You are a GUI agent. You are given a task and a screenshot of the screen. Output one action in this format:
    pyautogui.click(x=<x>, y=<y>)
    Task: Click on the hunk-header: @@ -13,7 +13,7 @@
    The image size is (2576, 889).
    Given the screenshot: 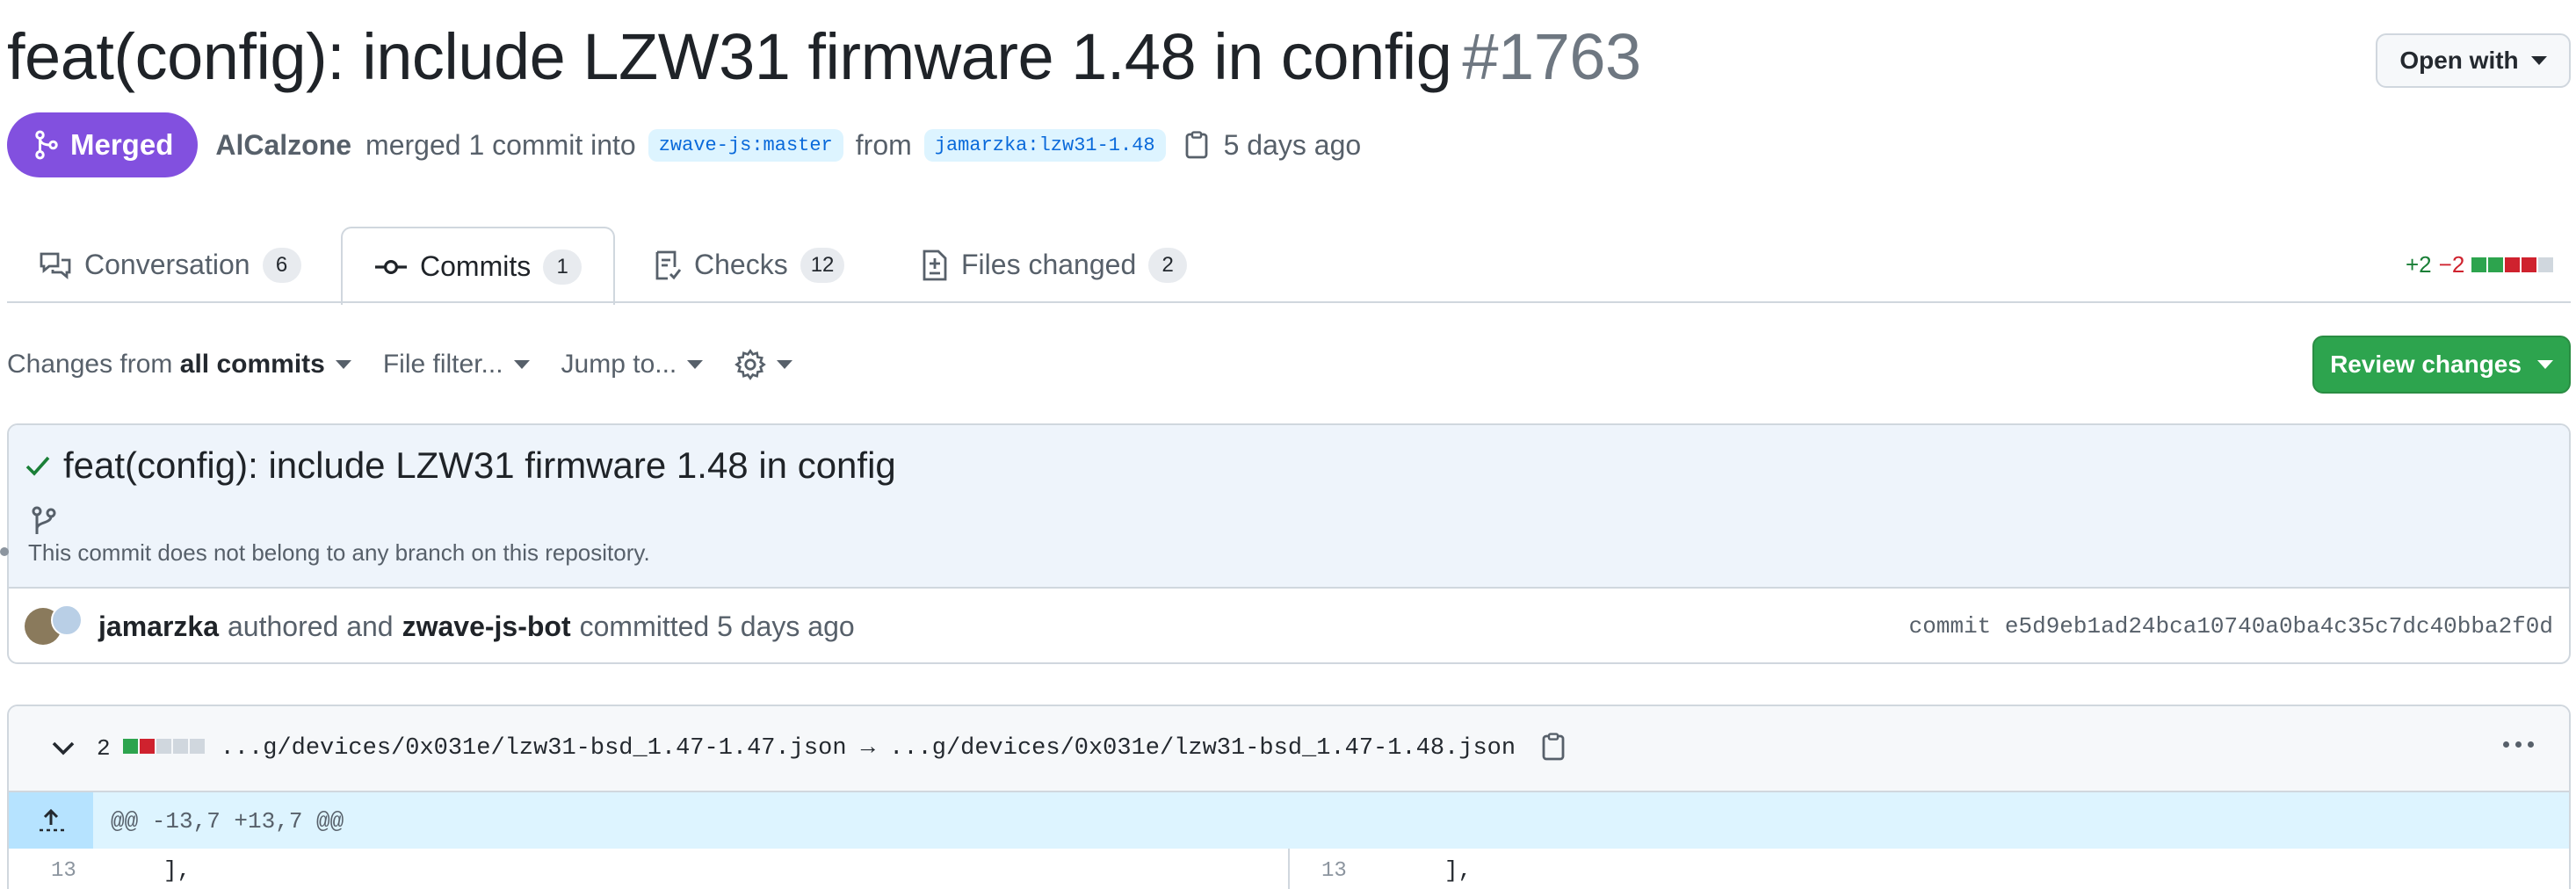 What is the action you would take?
    pyautogui.click(x=1289, y=821)
    